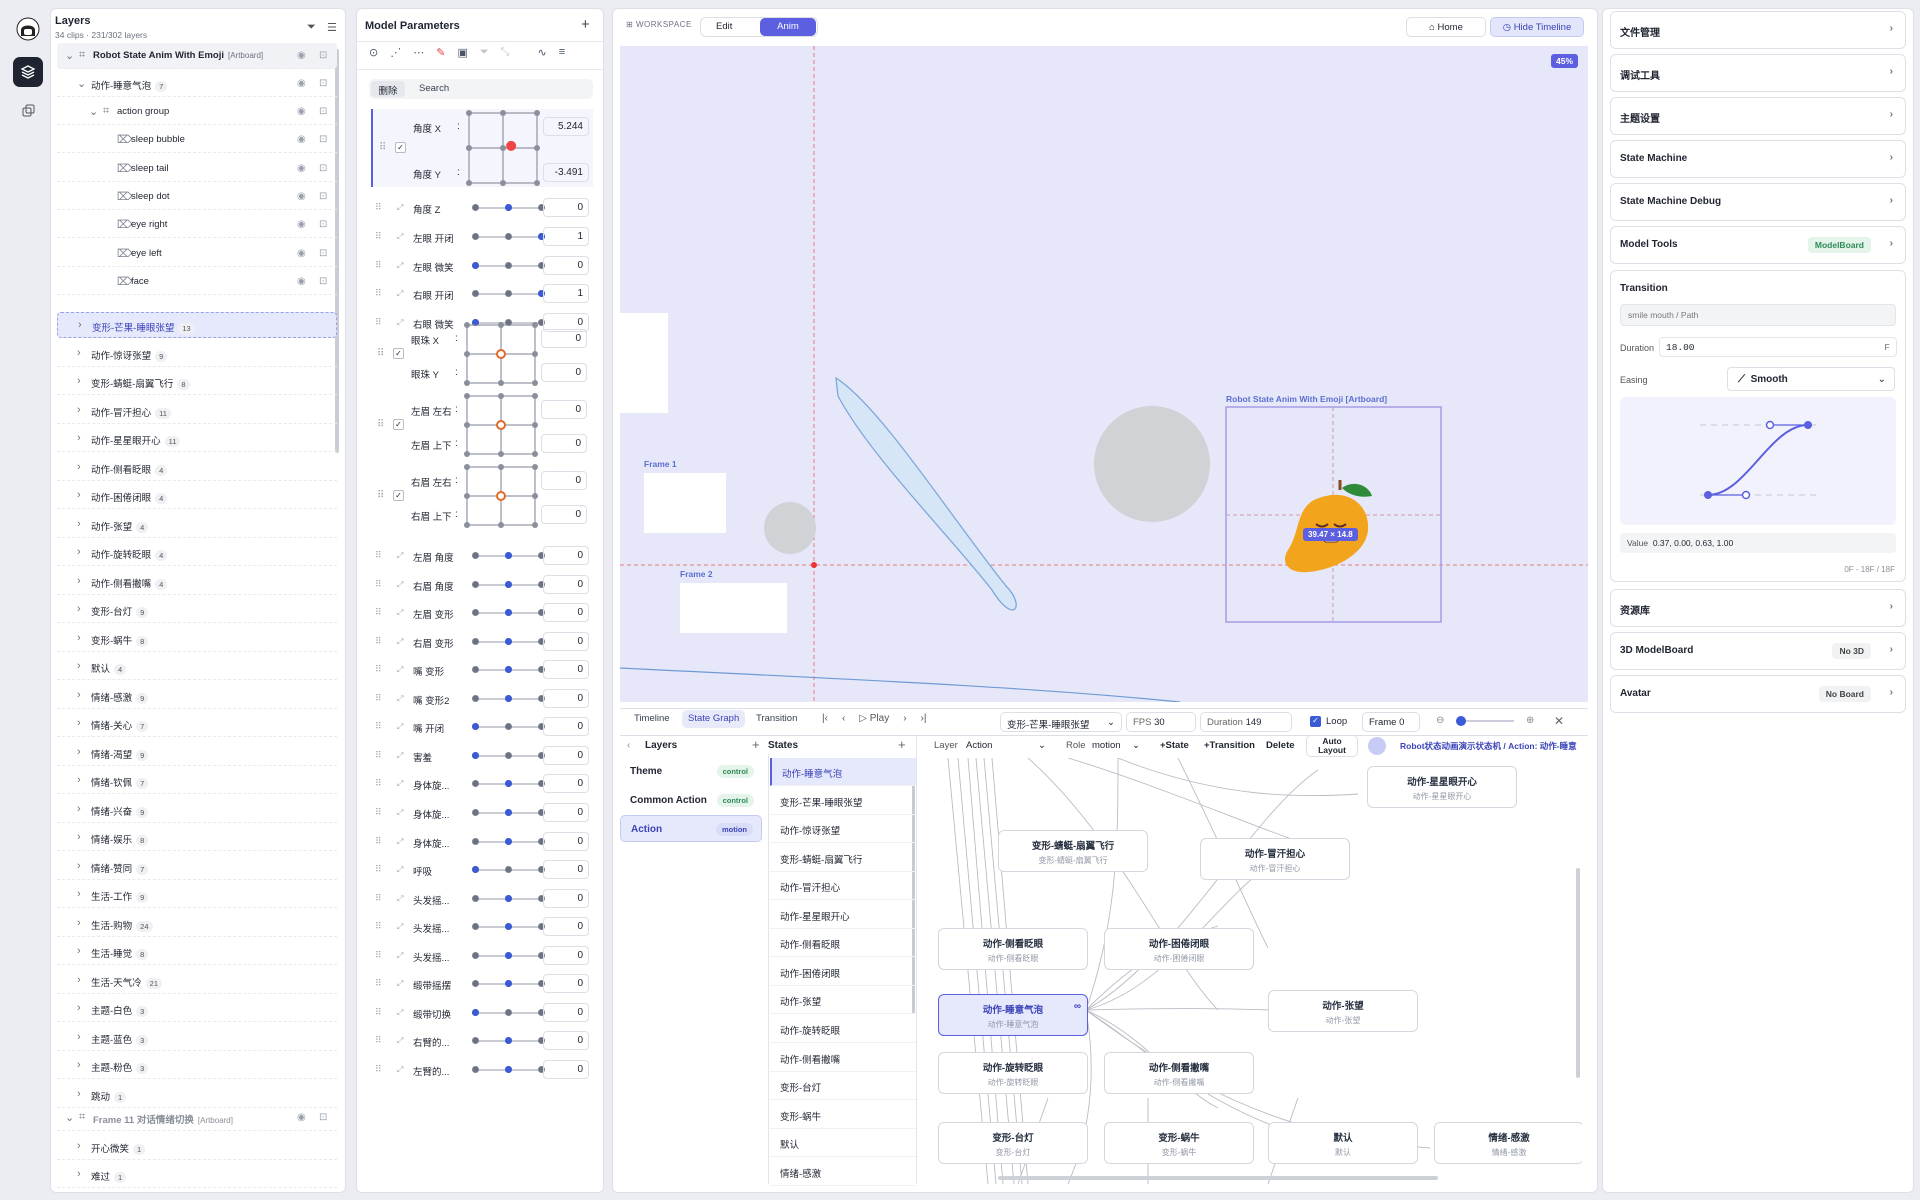 The width and height of the screenshot is (1920, 1200). Describe the element at coordinates (776, 719) in the screenshot. I see `tab-transition: Transition` at that location.